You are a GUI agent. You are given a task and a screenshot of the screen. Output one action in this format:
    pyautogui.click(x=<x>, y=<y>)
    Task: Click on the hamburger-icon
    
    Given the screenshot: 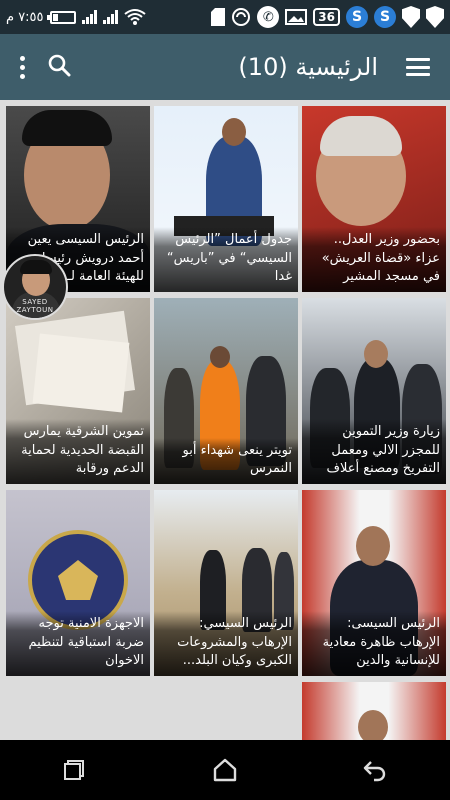 What is the action you would take?
    pyautogui.click(x=418, y=67)
    